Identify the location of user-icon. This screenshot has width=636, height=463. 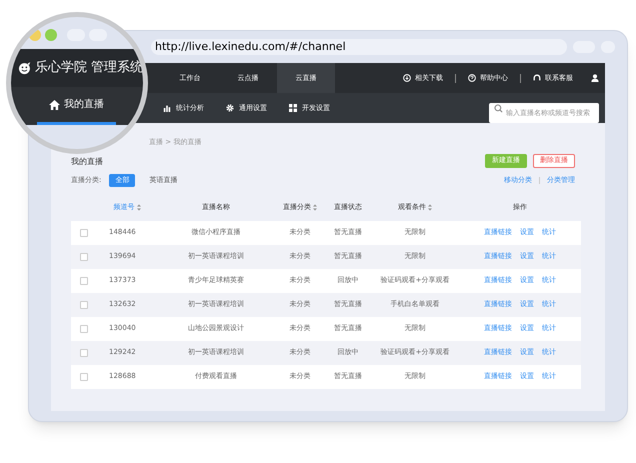
(595, 78).